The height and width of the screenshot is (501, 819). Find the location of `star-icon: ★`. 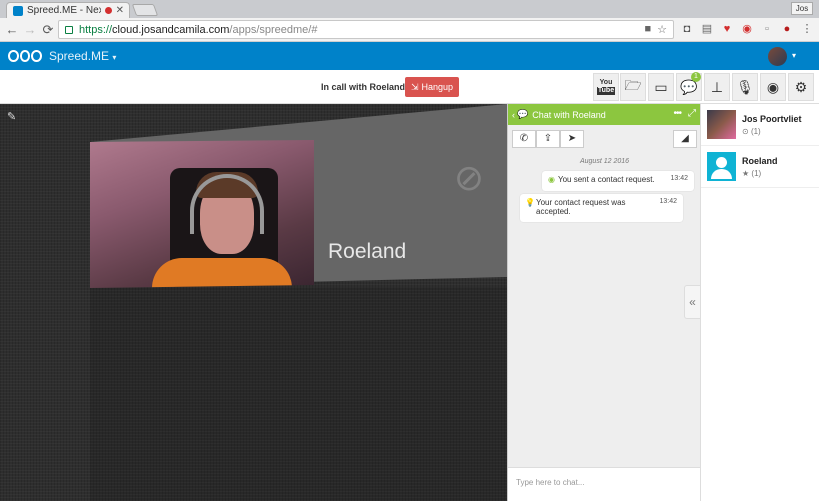

star-icon: ★ is located at coordinates (746, 173).